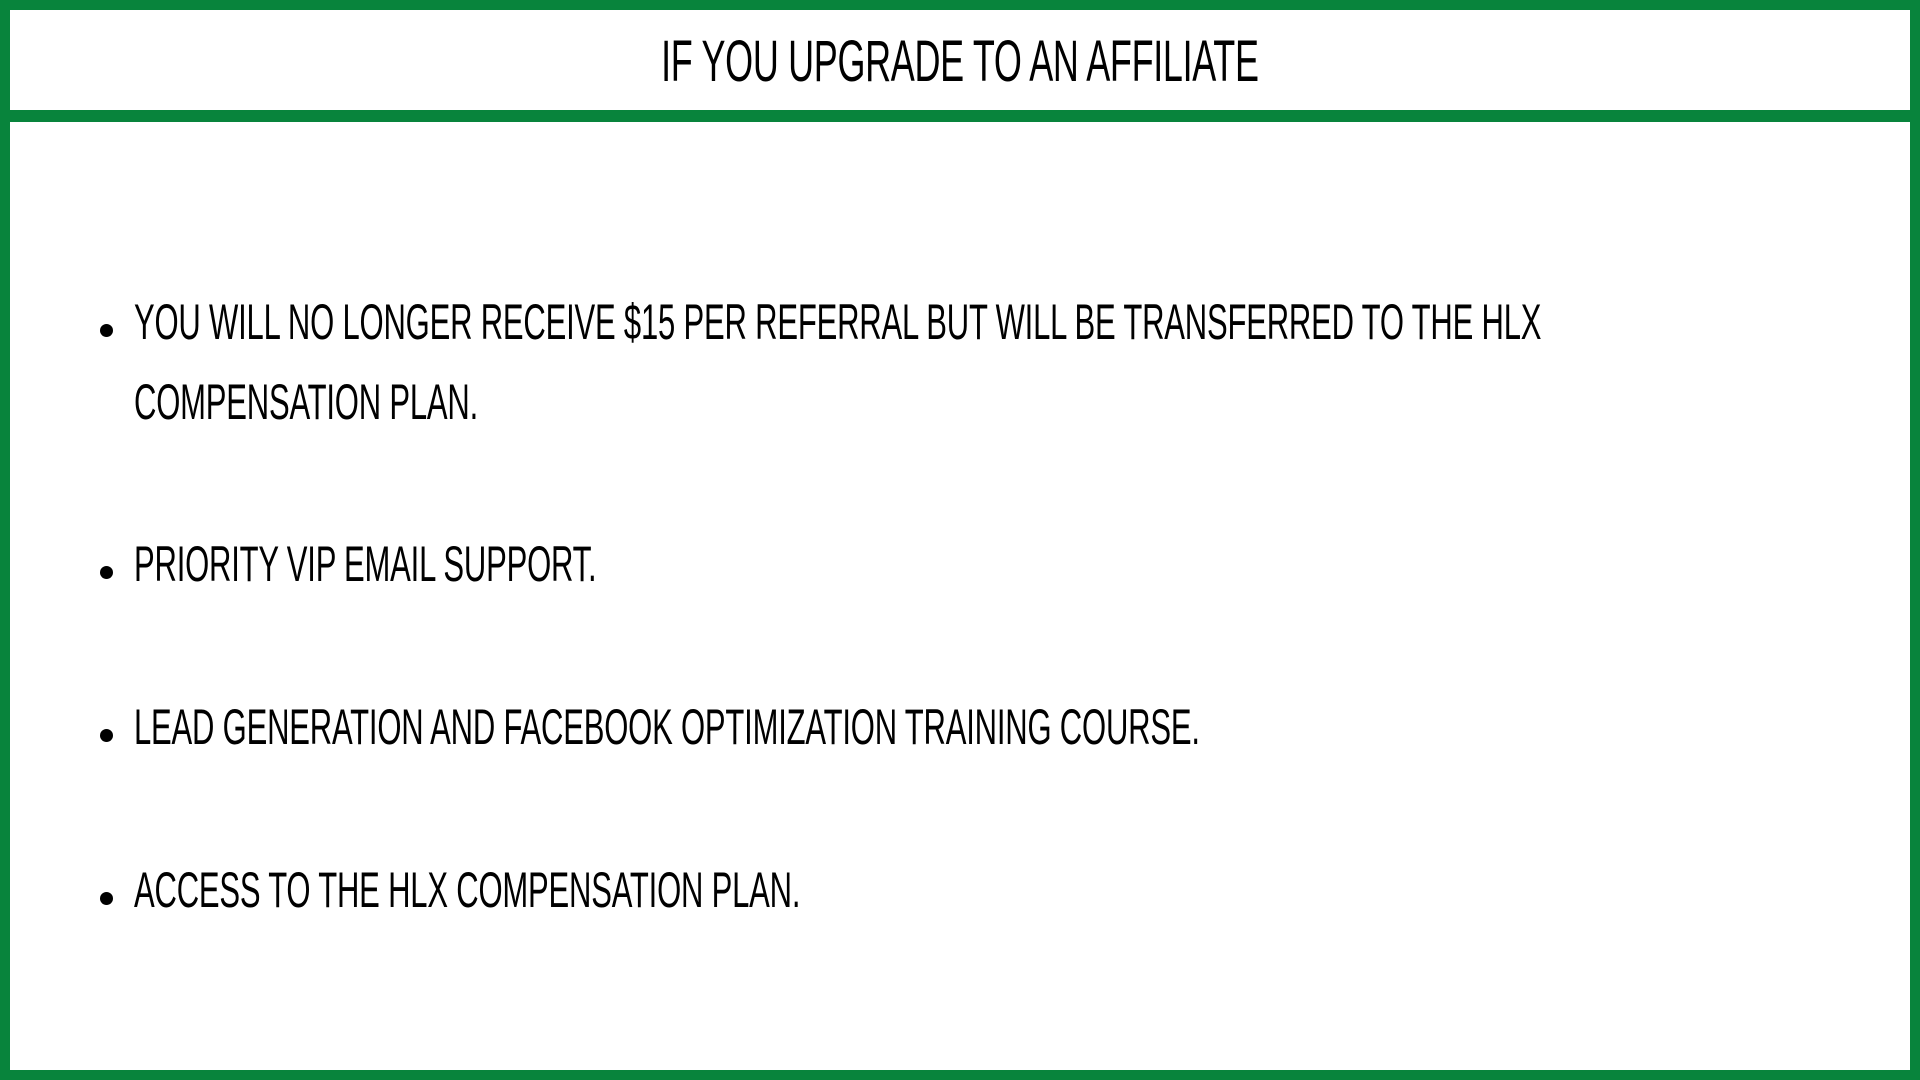 The image size is (1920, 1080). What do you see at coordinates (467, 890) in the screenshot?
I see `bullet-4-line-1: ACCESS TO THE HLX COMPENSATION PLAN.` at bounding box center [467, 890].